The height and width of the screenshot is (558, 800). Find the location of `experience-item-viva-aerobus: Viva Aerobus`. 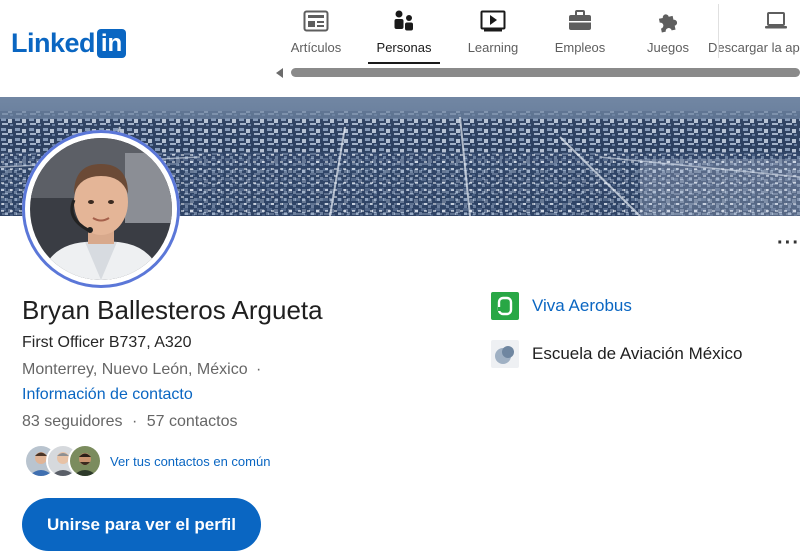

experience-item-viva-aerobus: Viva Aerobus is located at coordinates (561, 306).